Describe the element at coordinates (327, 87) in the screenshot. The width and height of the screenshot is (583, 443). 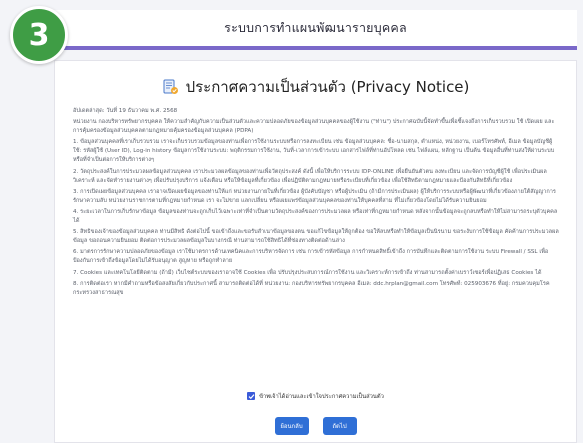
I see `notice-title: ประกาศความเป็นส่วนตัว (Privacy Notice)` at that location.